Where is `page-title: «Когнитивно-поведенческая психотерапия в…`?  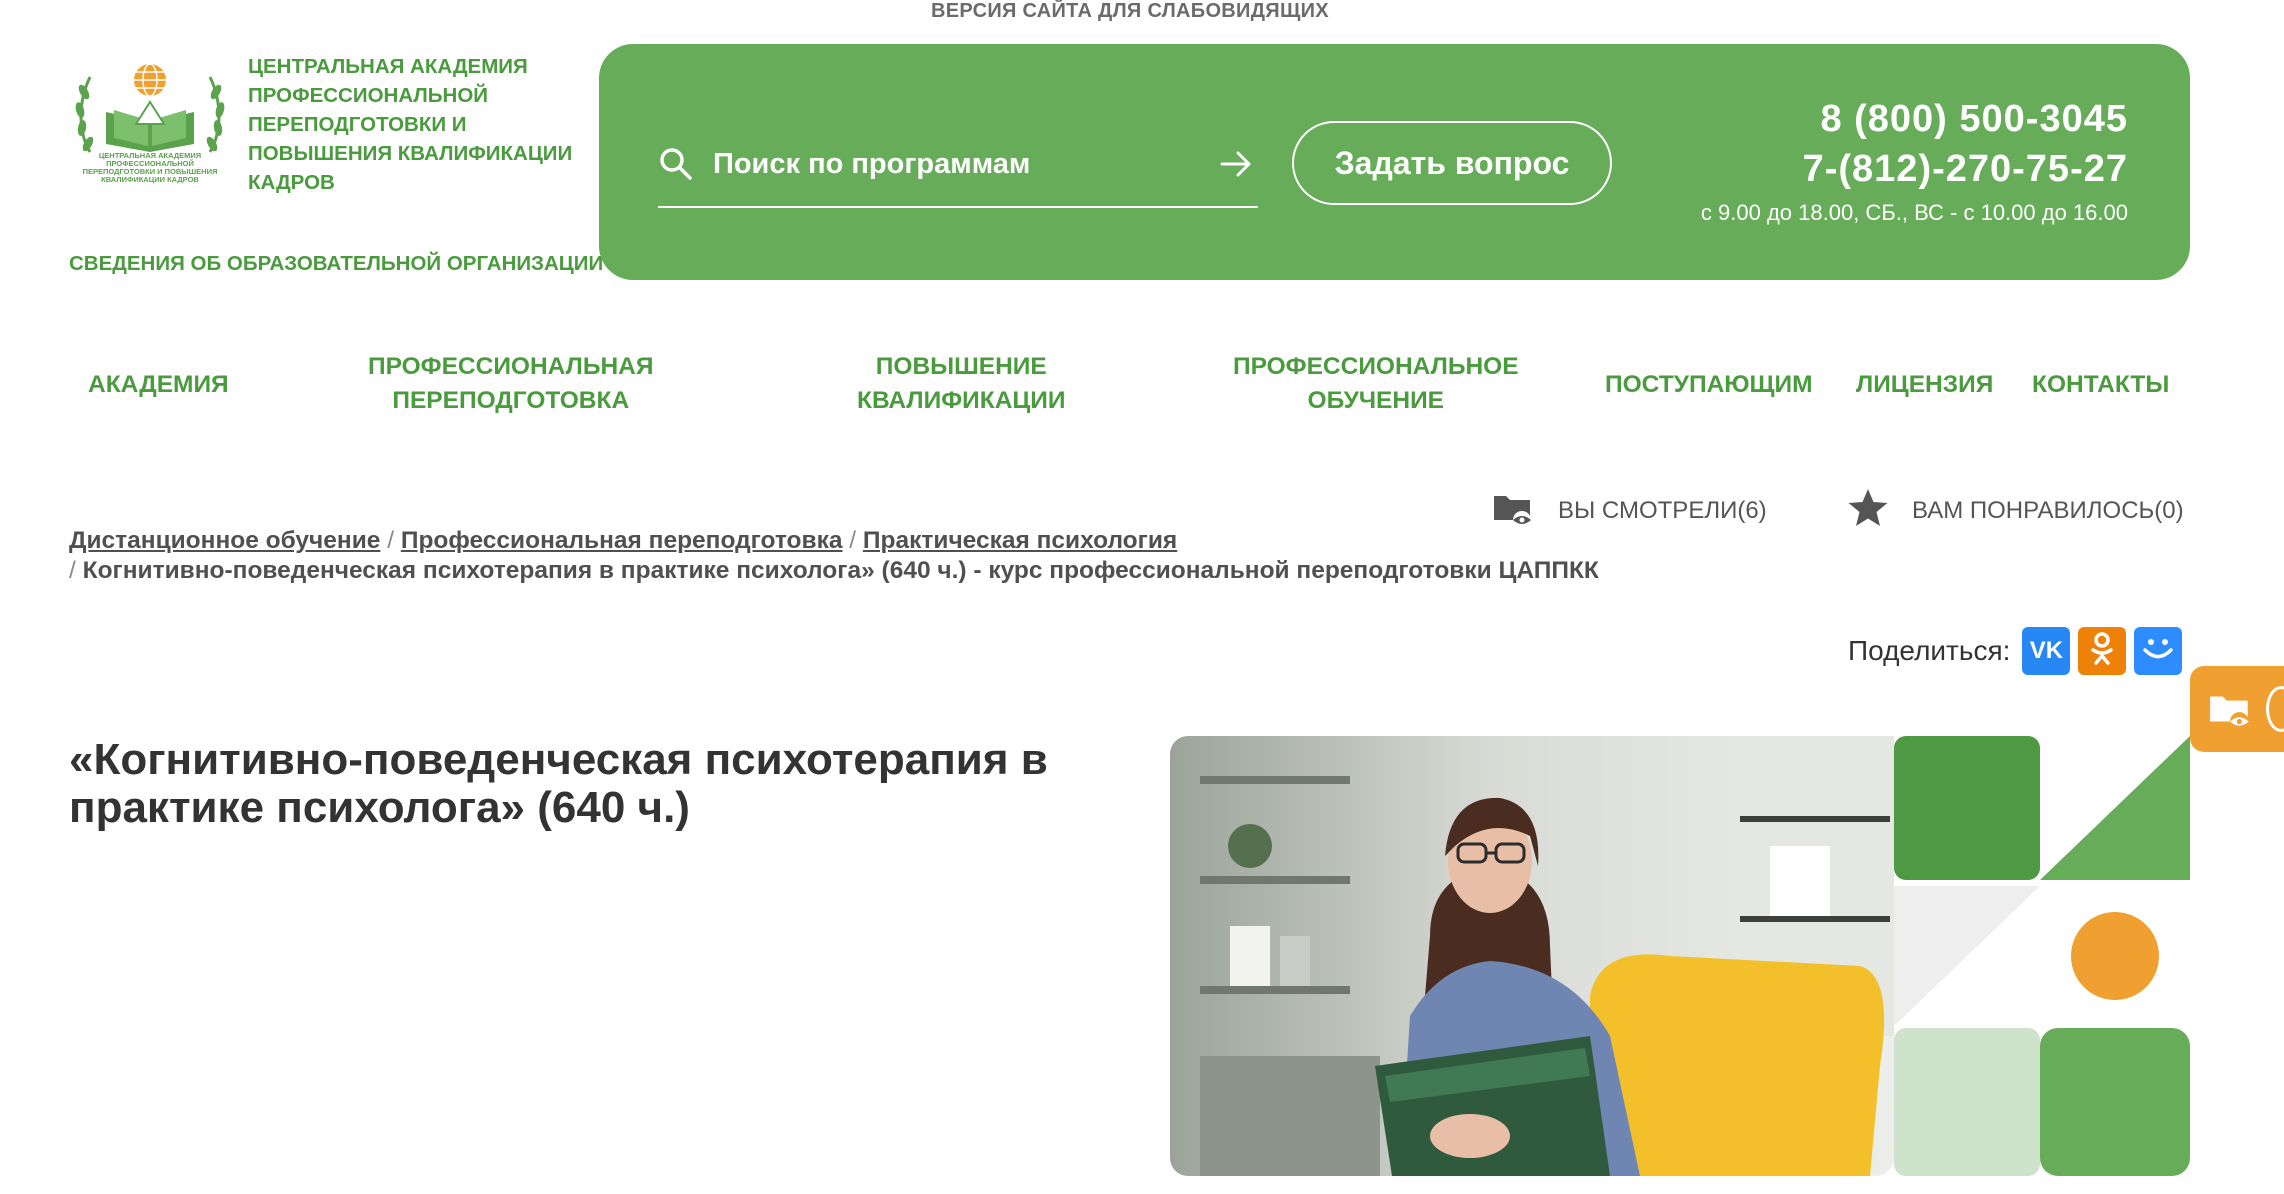 page-title: «Когнитивно-поведенческая психотерапия в… is located at coordinates (558, 783).